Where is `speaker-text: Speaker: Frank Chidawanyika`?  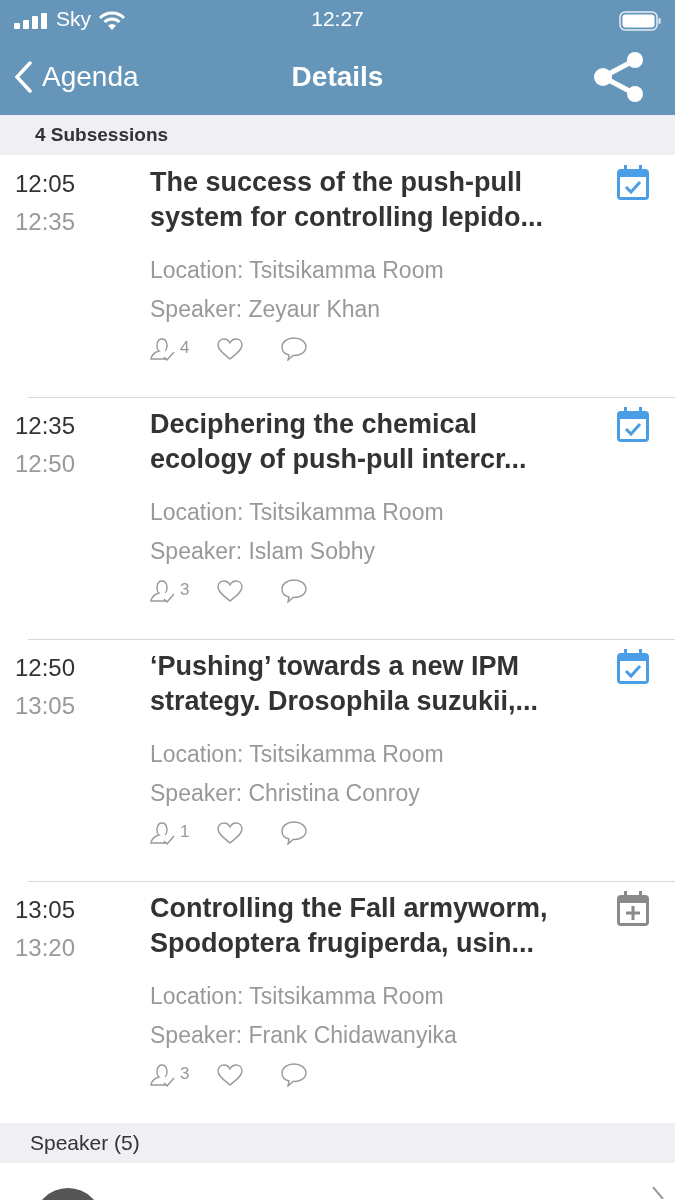 speaker-text: Speaker: Frank Chidawanyika is located at coordinates (304, 1035).